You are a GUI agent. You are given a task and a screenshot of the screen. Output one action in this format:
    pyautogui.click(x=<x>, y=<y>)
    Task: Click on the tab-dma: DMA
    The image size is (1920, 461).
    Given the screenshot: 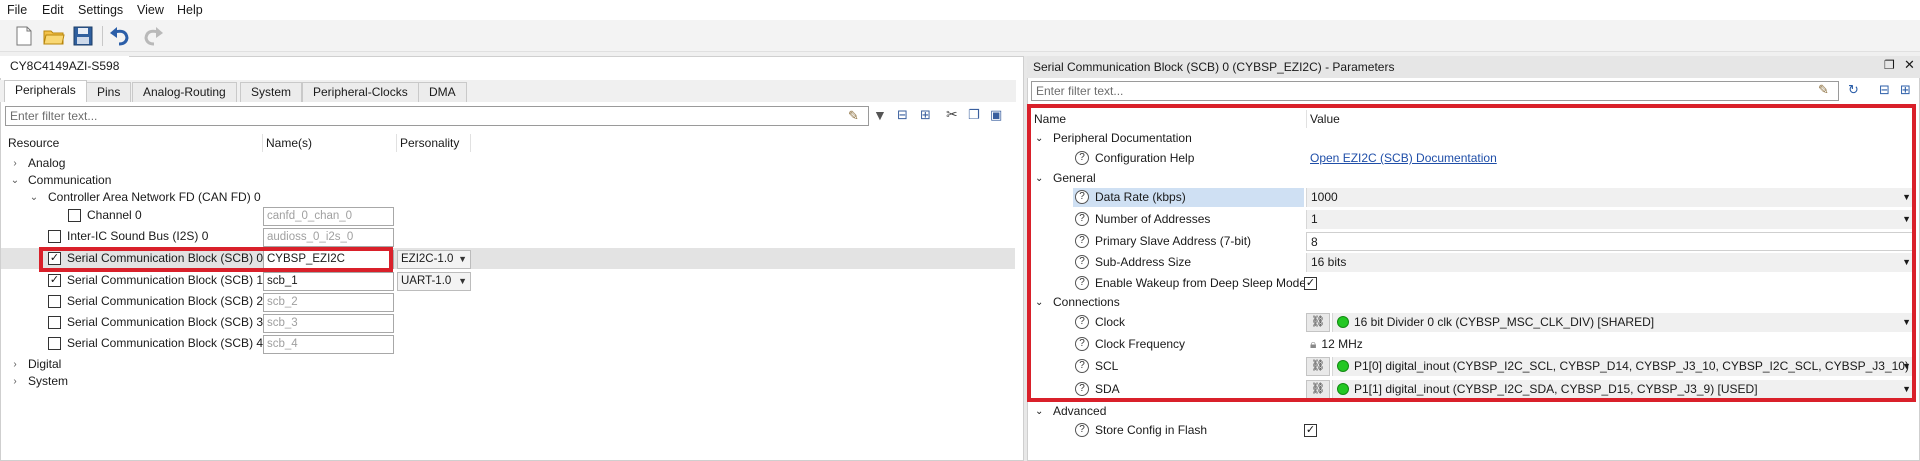 What is the action you would take?
    pyautogui.click(x=442, y=92)
    